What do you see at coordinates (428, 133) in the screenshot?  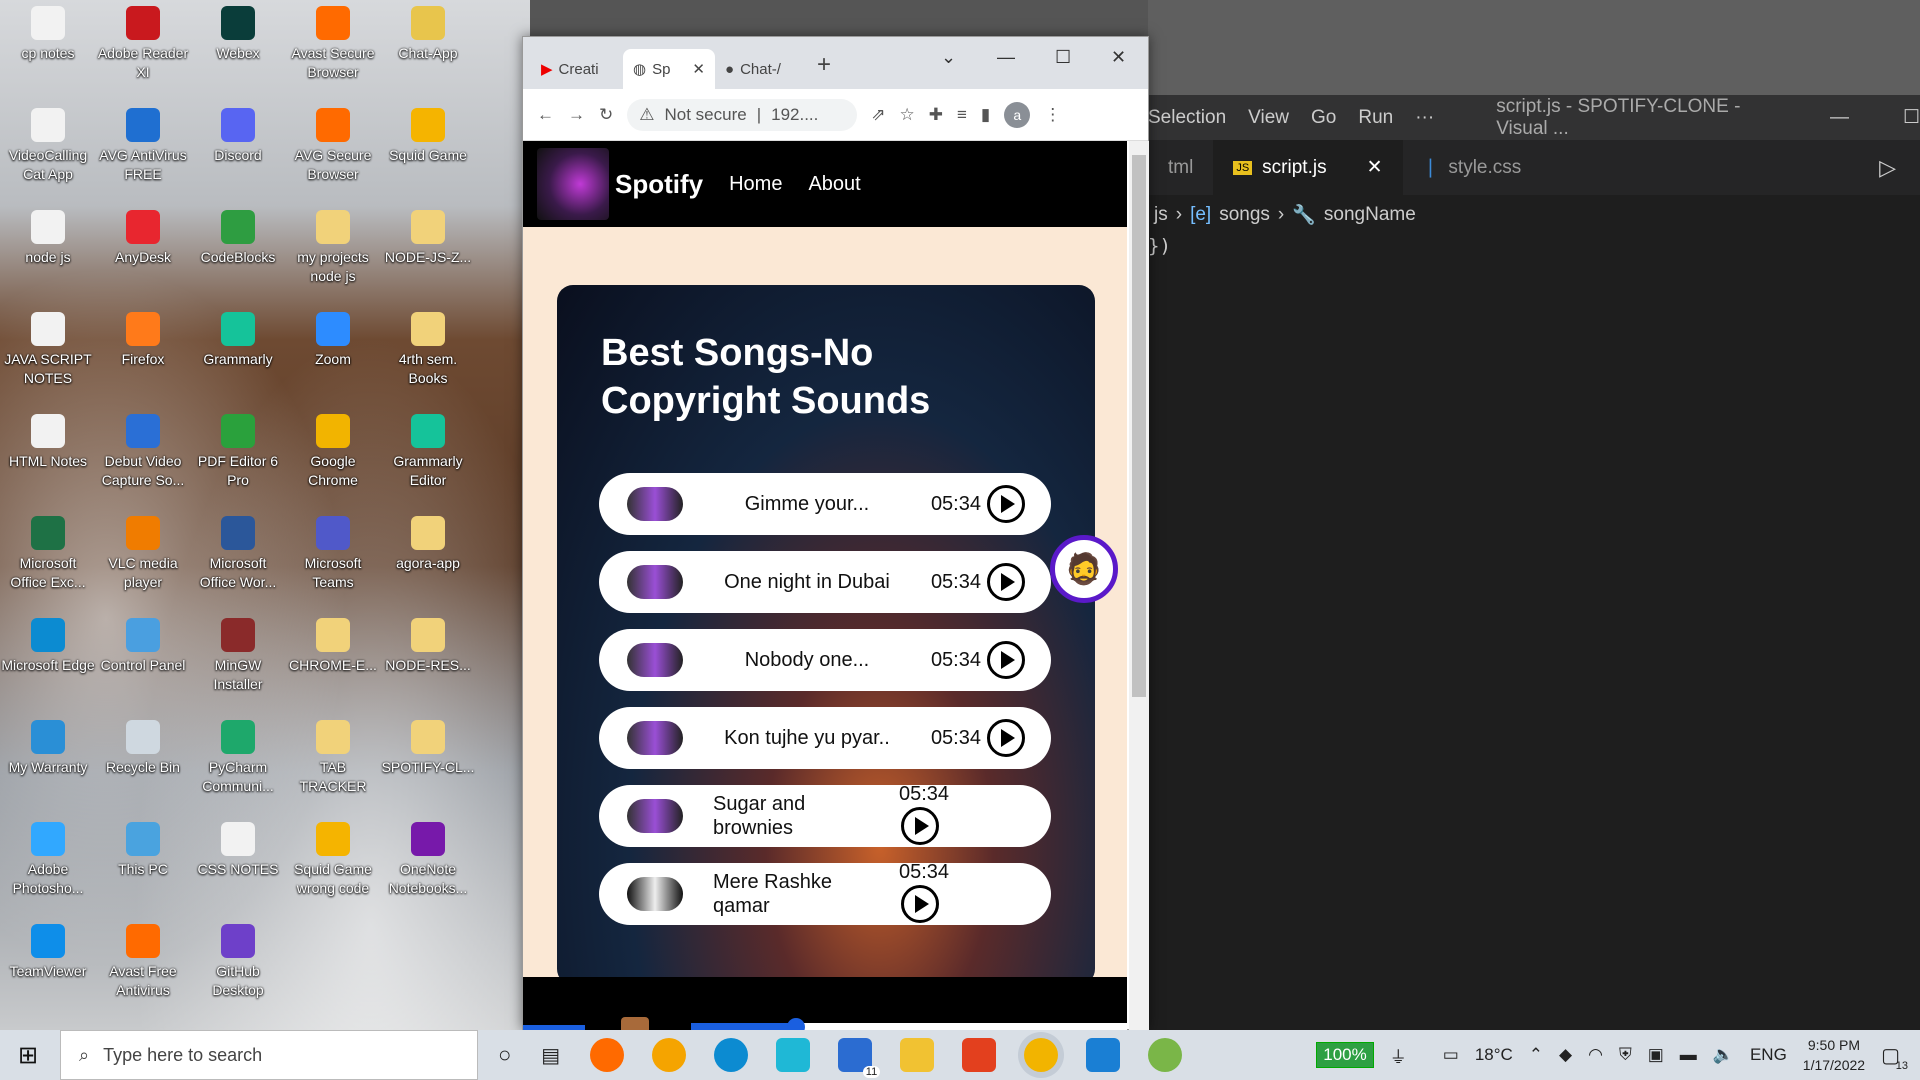 I see `desktop-icon: Squid Game` at bounding box center [428, 133].